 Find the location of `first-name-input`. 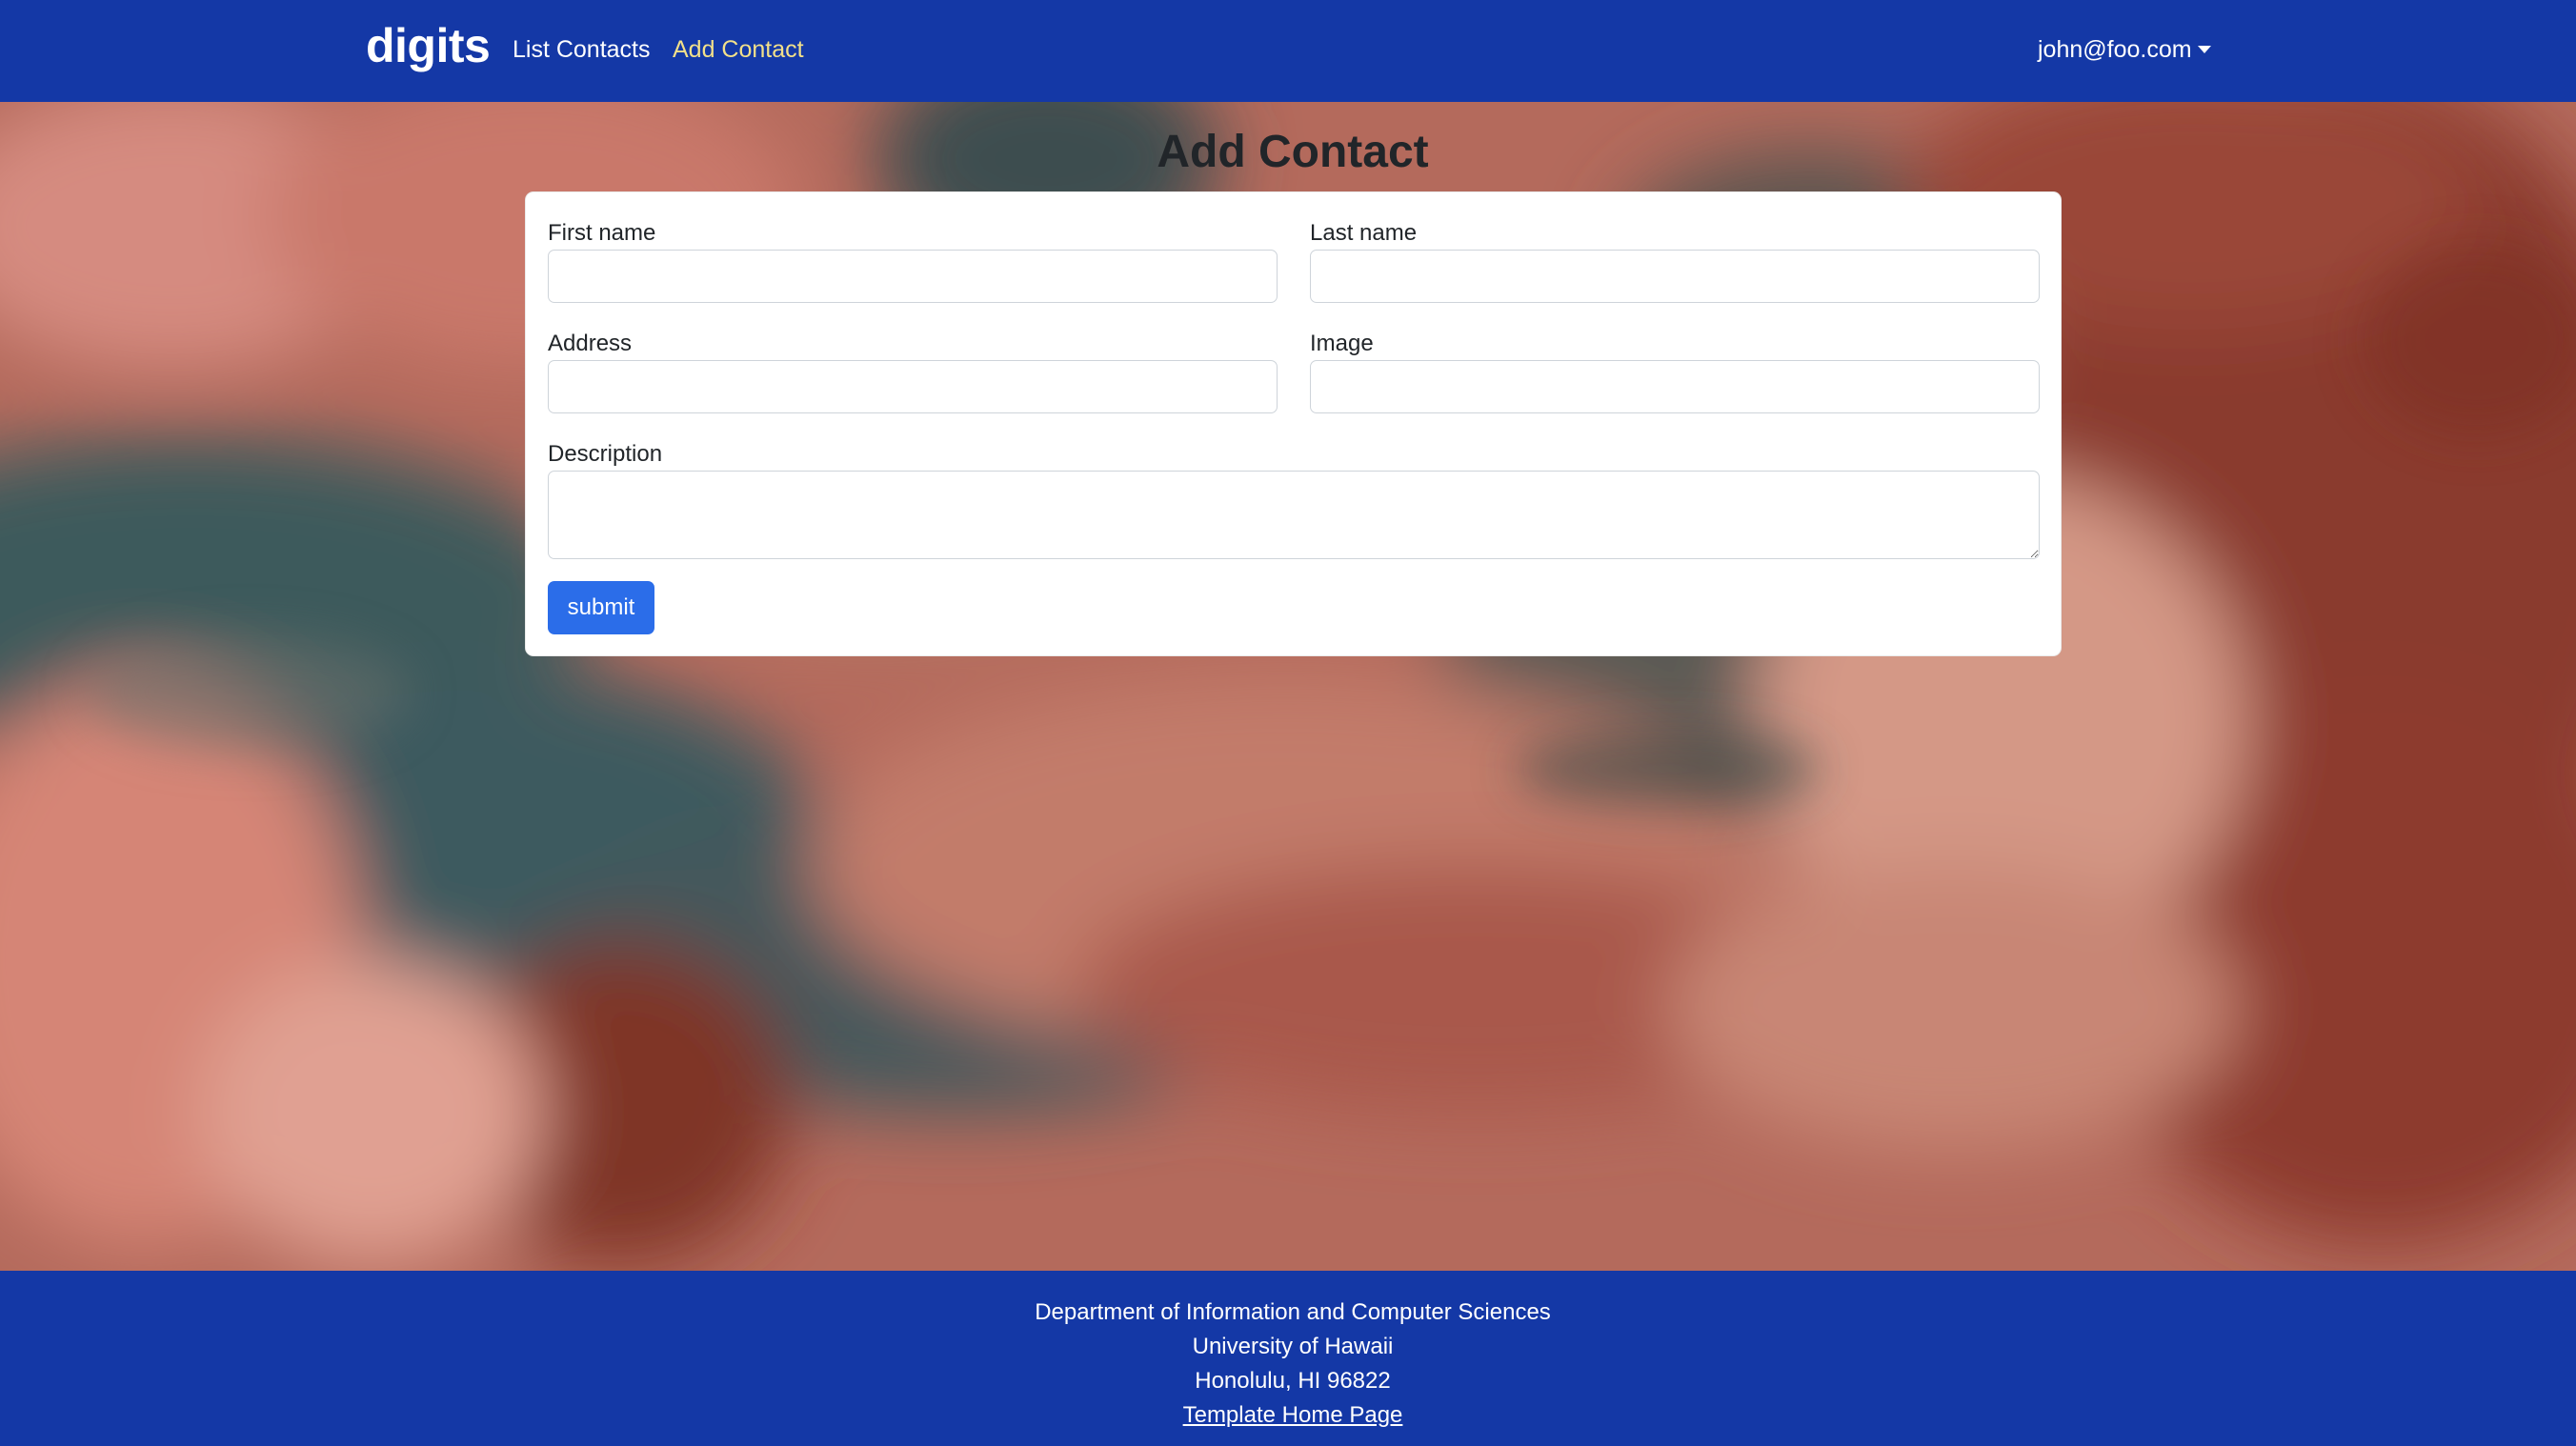

first-name-input is located at coordinates (913, 277).